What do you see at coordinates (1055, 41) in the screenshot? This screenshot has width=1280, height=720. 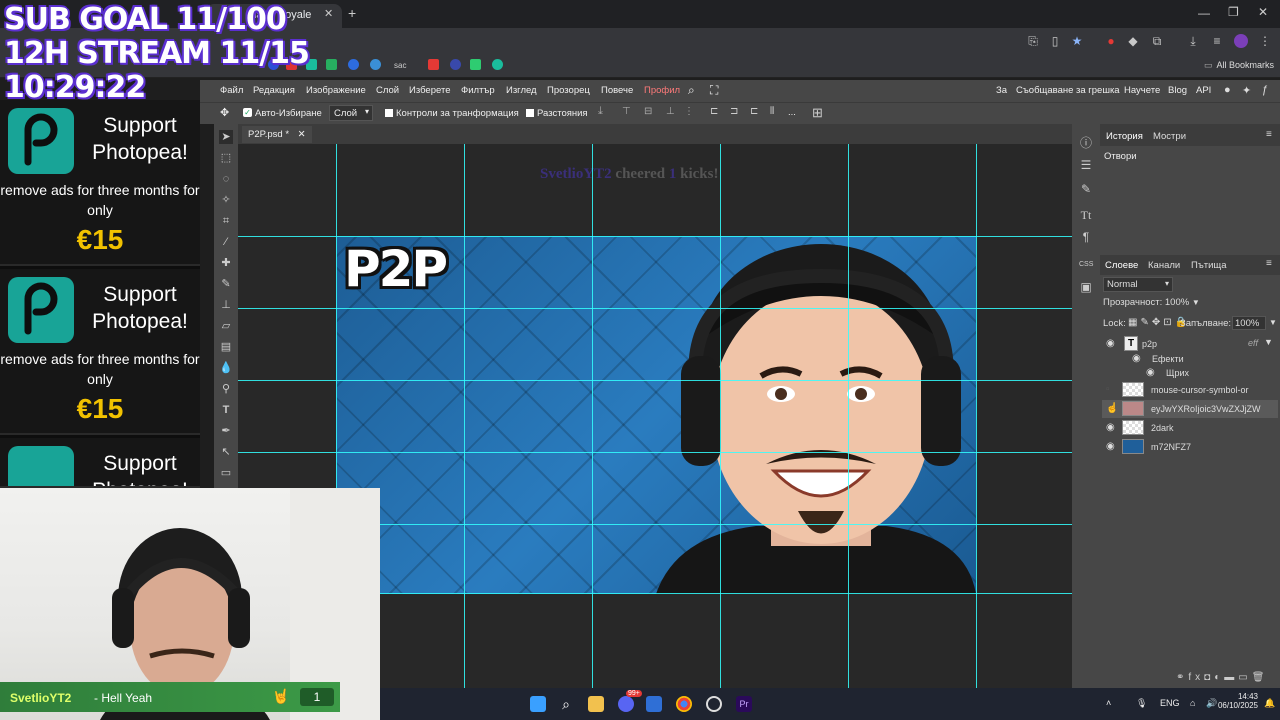 I see `page-icon: ▯` at bounding box center [1055, 41].